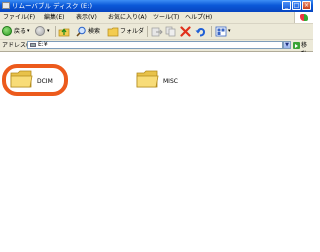 Image resolution: width=320 pixels, height=252 pixels. Describe the element at coordinates (296, 5) in the screenshot. I see `maximize-button: □` at that location.